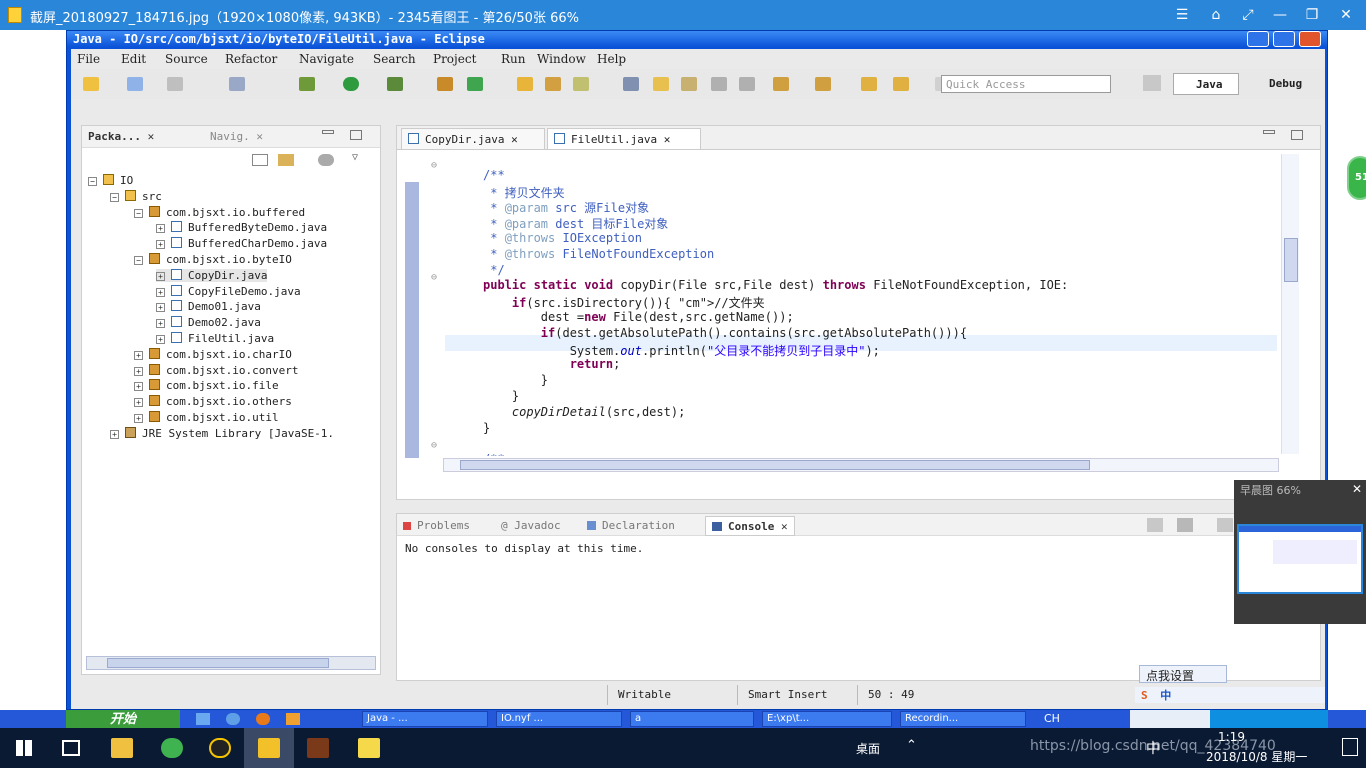 This screenshot has width=1366, height=768. What do you see at coordinates (1256, 756) in the screenshot?
I see `tray-date: 2018/10/8 星期一` at bounding box center [1256, 756].